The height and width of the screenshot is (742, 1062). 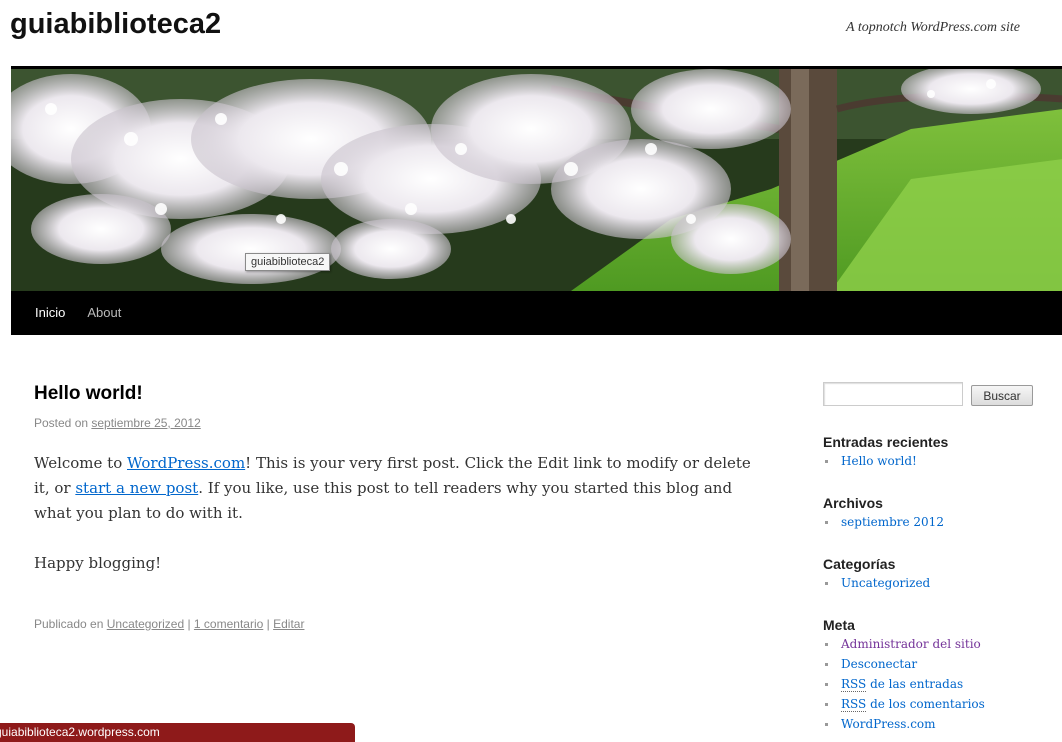 I want to click on search-input, so click(x=893, y=394).